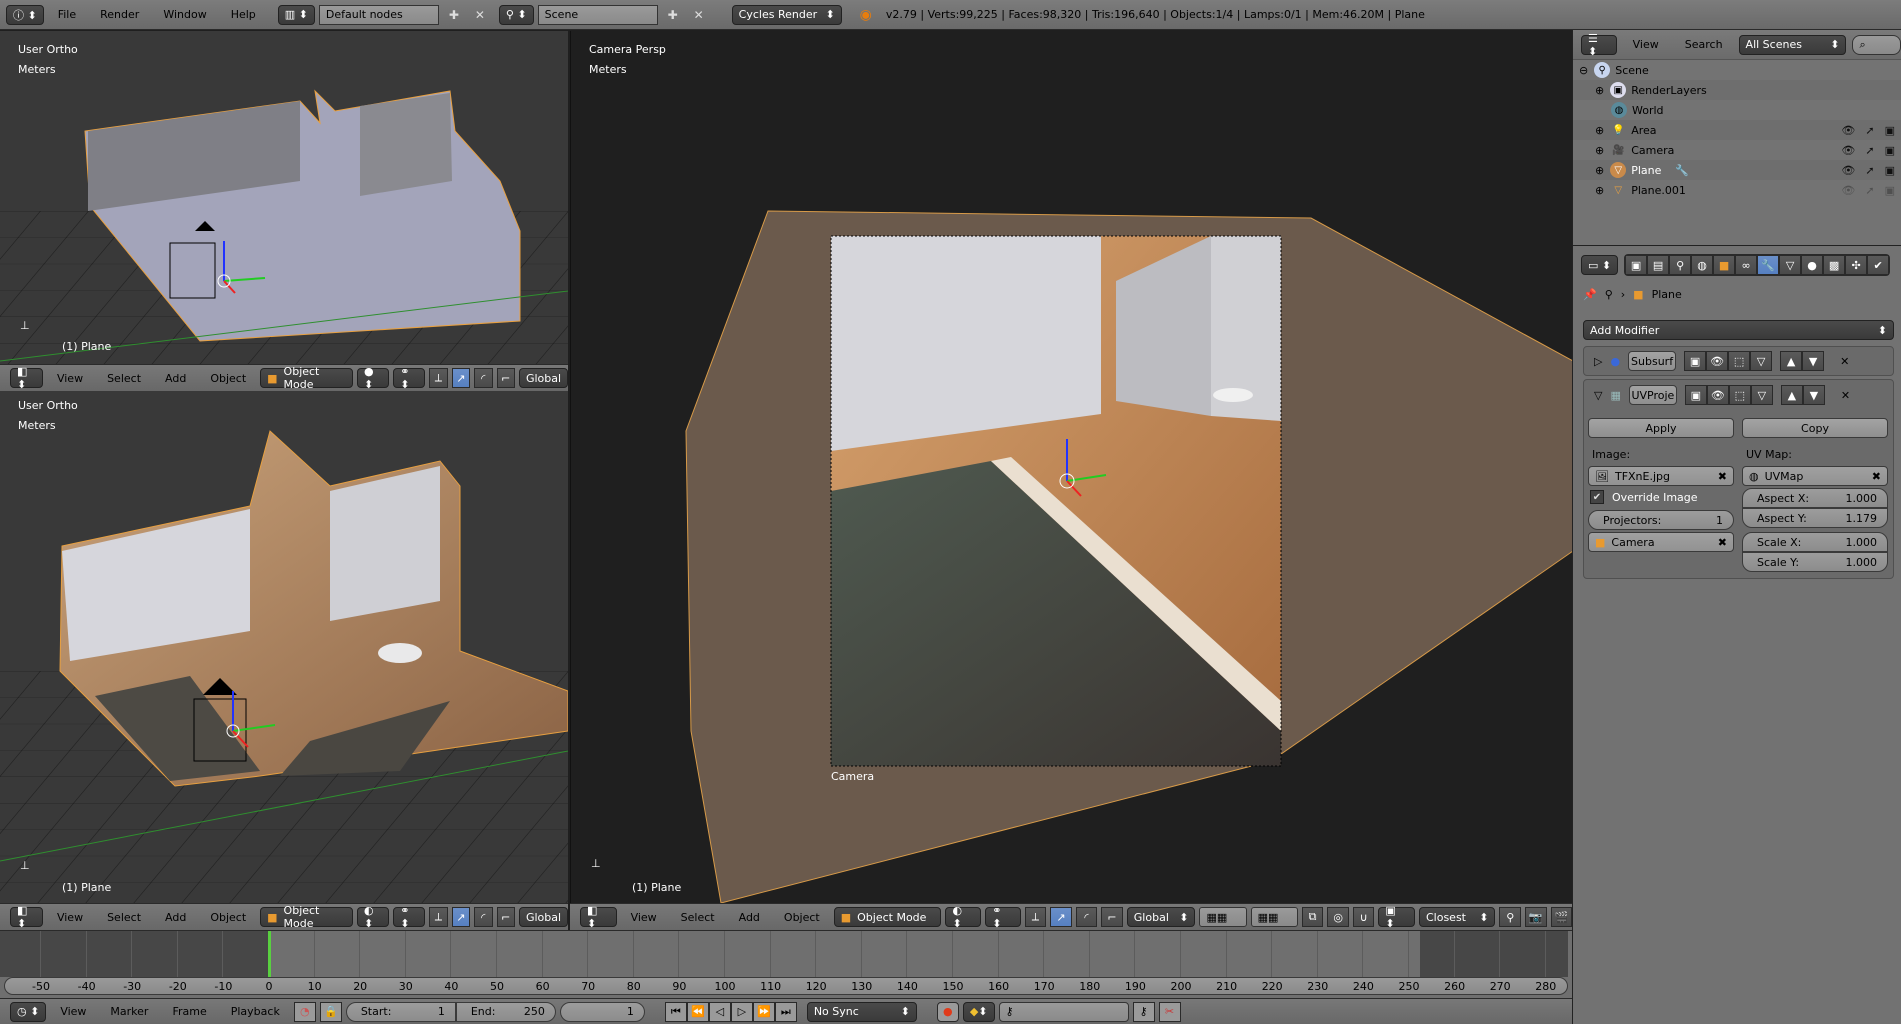 Image resolution: width=1901 pixels, height=1024 pixels. I want to click on clear-projector-icon: ✖, so click(1722, 542).